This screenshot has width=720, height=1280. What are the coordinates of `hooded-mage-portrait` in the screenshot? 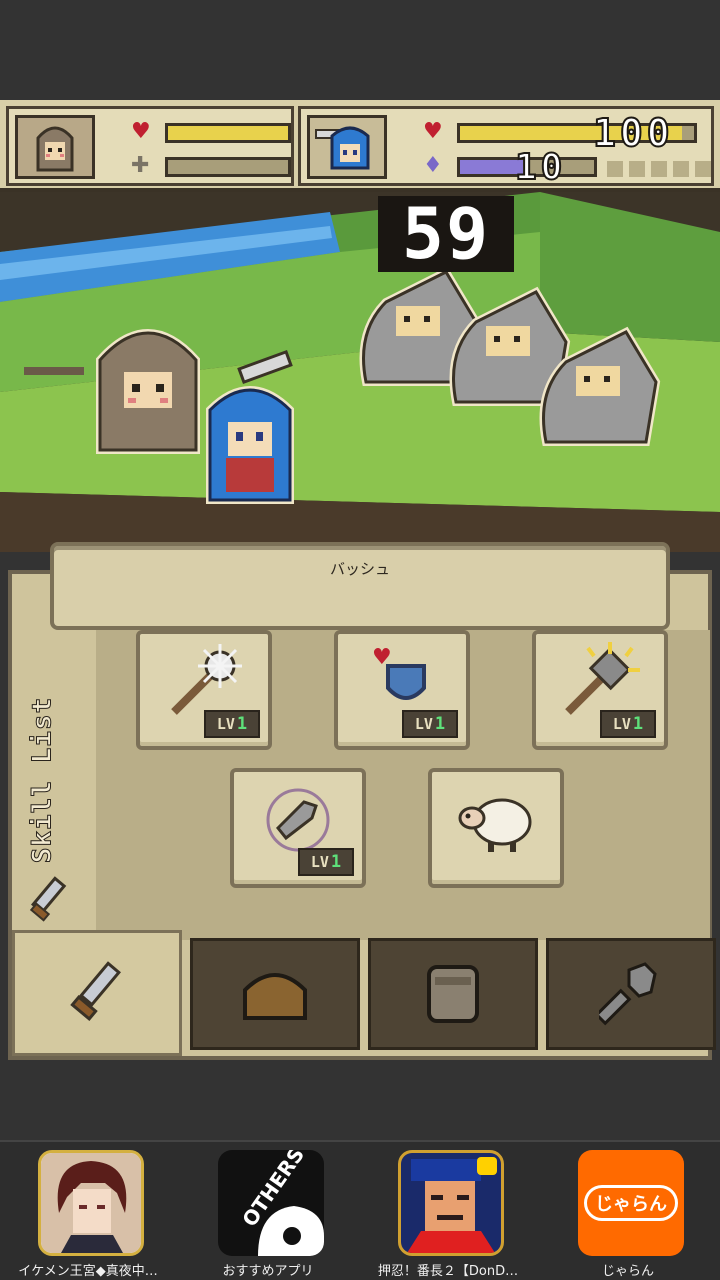 It's located at (55, 147).